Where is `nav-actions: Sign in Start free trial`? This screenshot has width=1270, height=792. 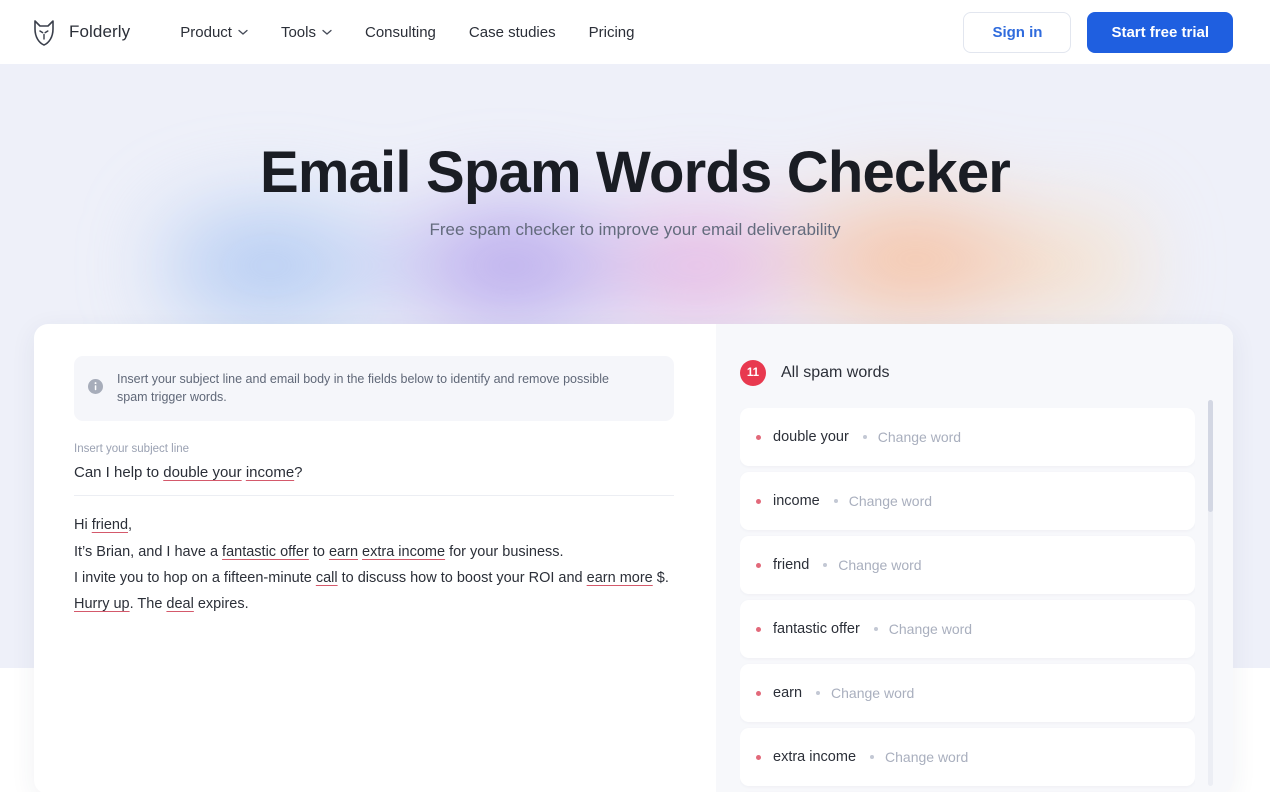
nav-actions: Sign in Start free trial is located at coordinates (1098, 32).